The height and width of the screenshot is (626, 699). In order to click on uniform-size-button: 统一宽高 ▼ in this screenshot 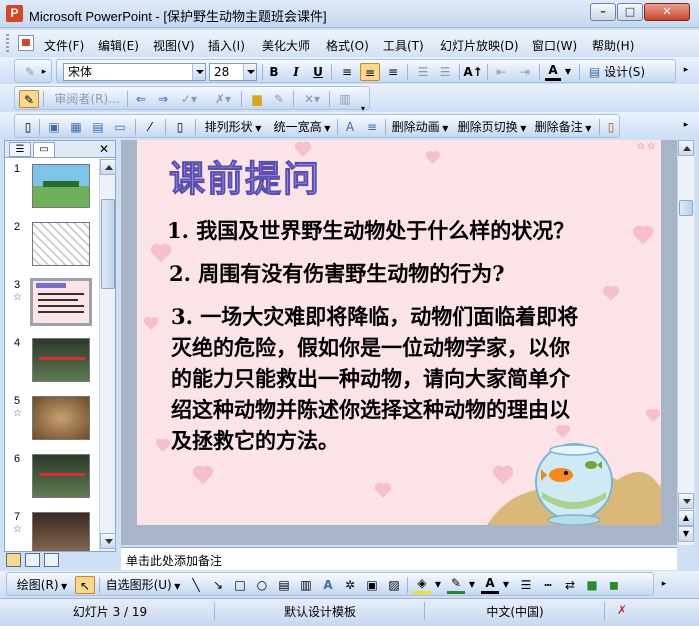, I will do `click(302, 127)`.